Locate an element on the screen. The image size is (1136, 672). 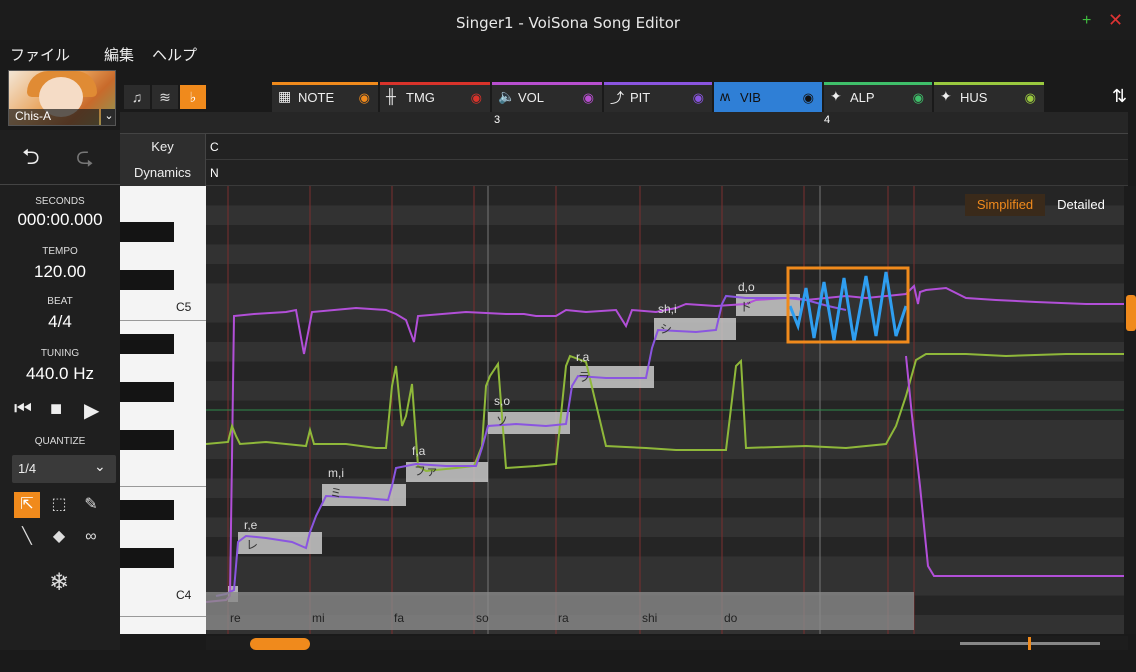
vertical-scroll-thumb is located at coordinates (1131, 313).